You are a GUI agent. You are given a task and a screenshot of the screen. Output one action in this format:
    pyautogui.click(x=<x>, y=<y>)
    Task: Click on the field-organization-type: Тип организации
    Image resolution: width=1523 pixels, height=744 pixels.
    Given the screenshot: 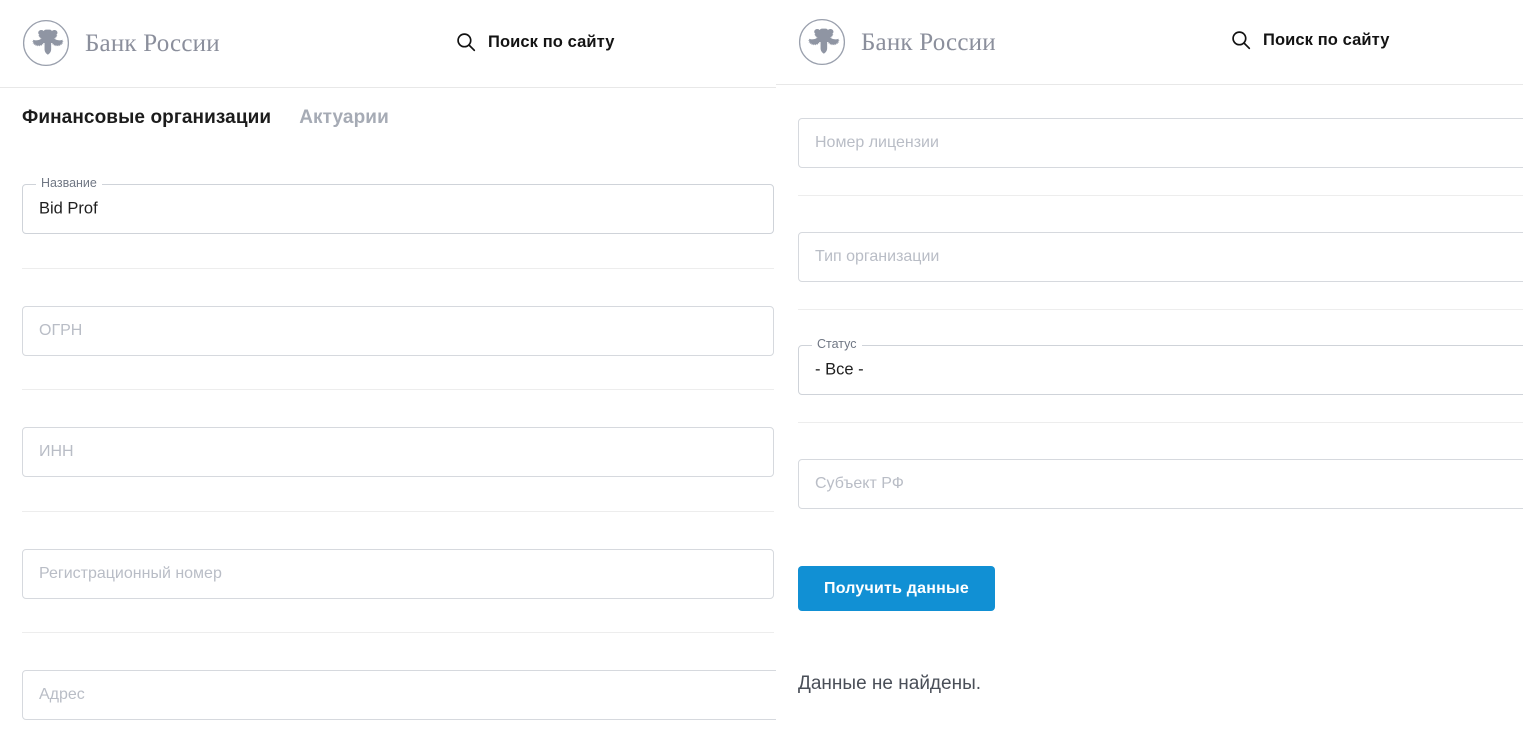 What is the action you would take?
    pyautogui.click(x=1160, y=257)
    